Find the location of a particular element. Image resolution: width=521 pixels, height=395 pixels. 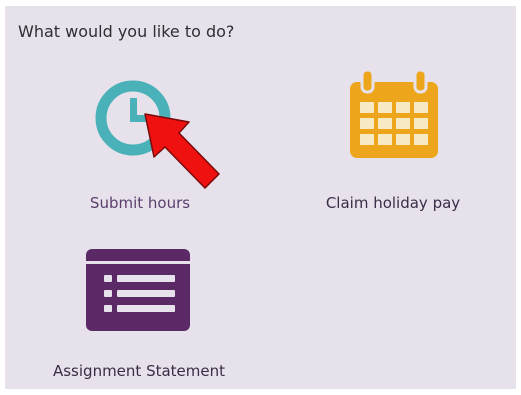

assignment-statement-label: Assignment Statement is located at coordinates (139, 371).